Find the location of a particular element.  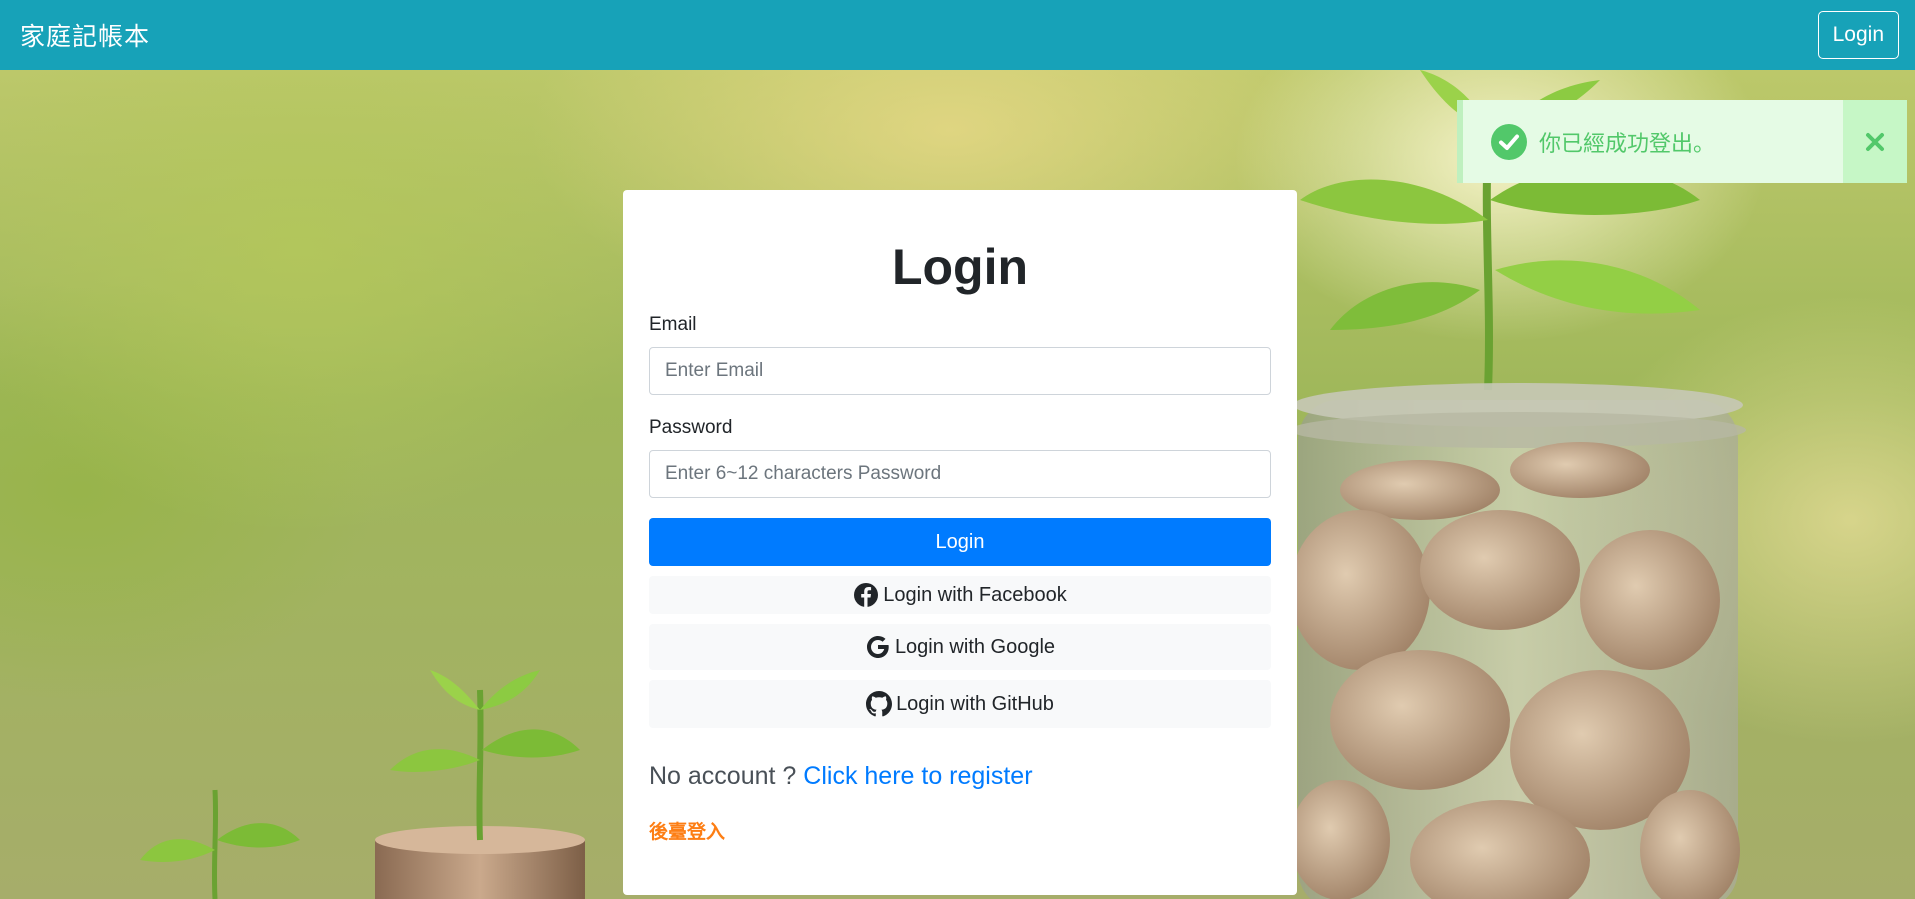

toast-message: 你已經成功登出。 is located at coordinates (1627, 144).